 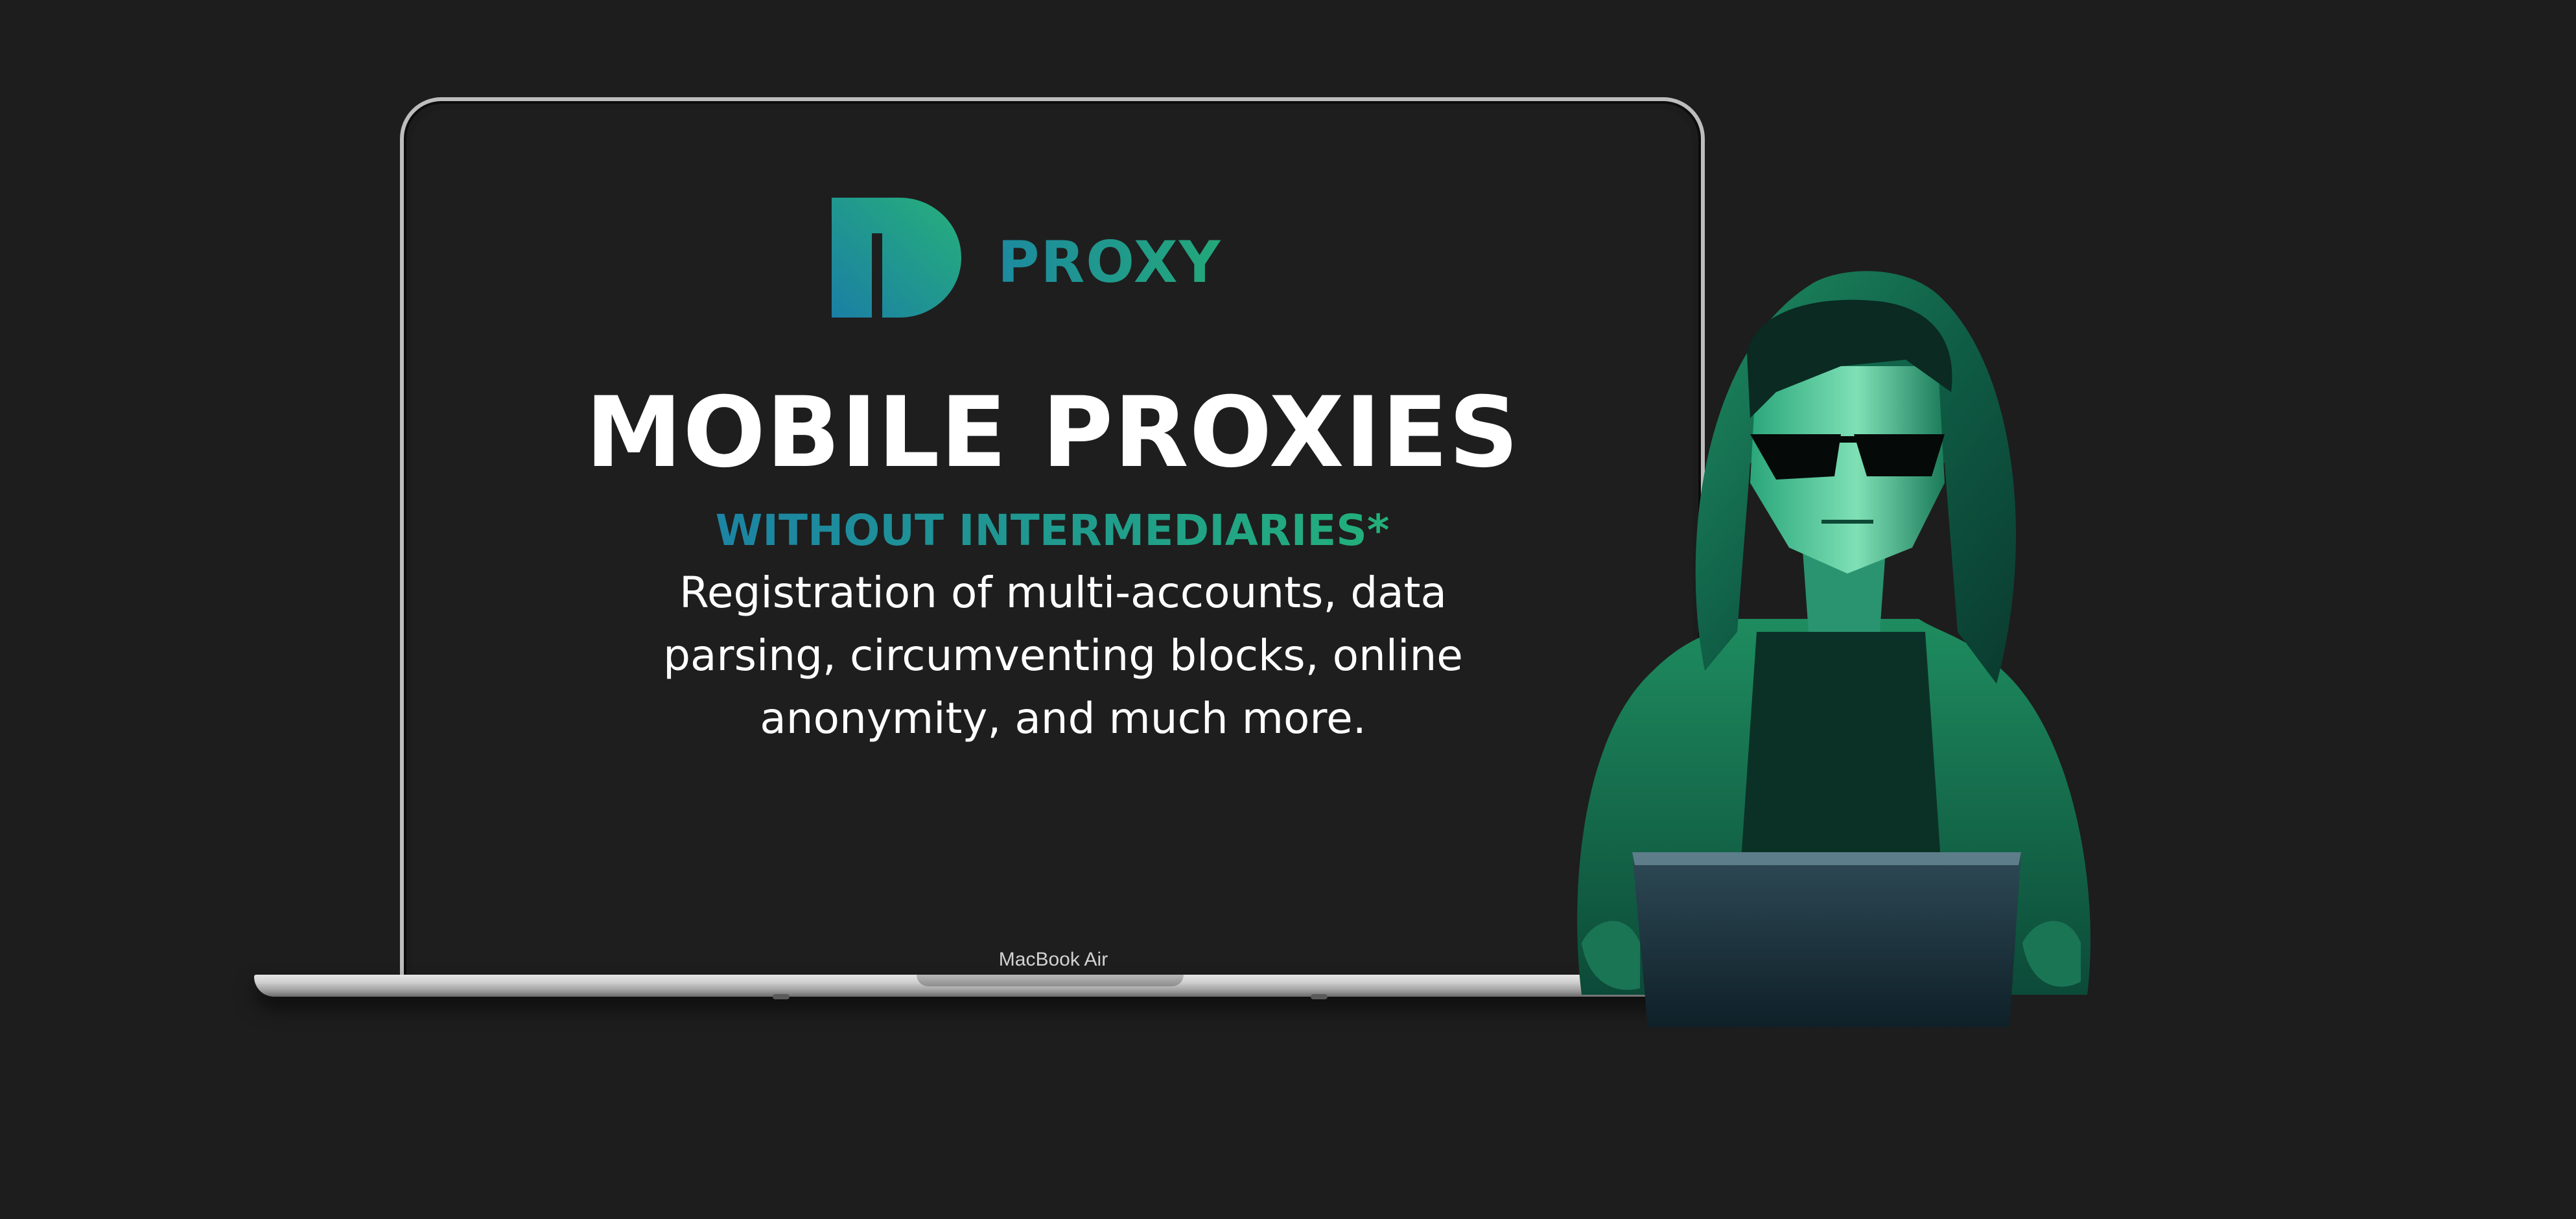 What do you see at coordinates (1052, 433) in the screenshot?
I see `page-title: MOBILE PROXIES` at bounding box center [1052, 433].